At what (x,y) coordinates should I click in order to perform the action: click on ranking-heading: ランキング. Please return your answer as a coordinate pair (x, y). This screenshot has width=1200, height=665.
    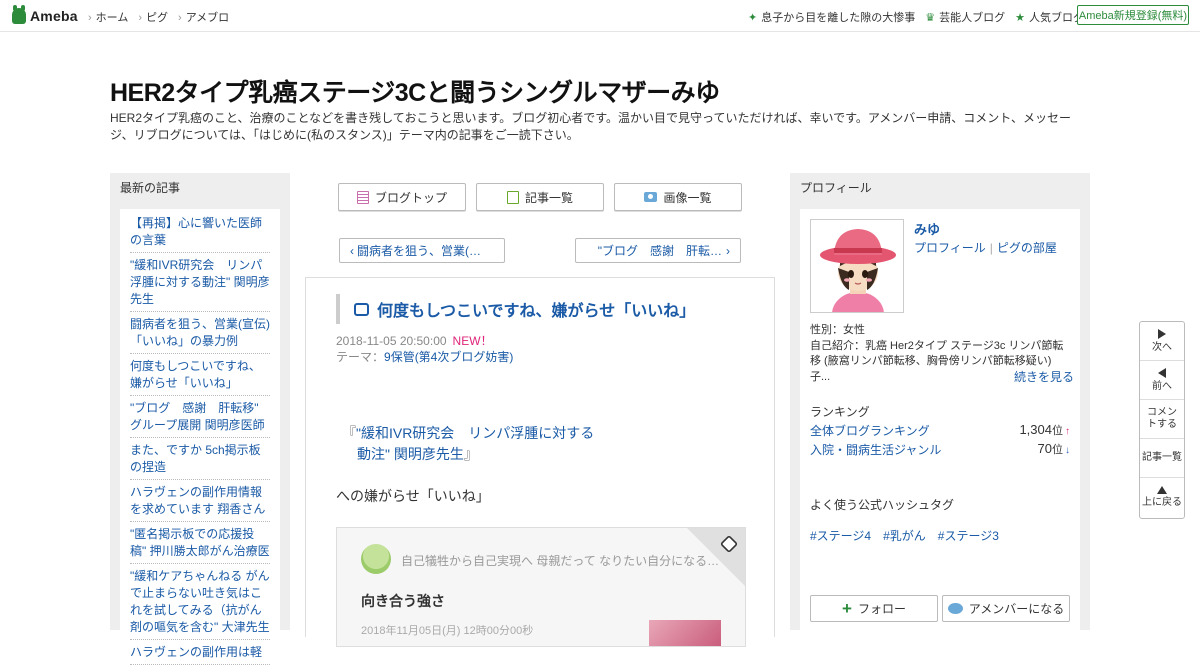
    Looking at the image, I should click on (840, 412).